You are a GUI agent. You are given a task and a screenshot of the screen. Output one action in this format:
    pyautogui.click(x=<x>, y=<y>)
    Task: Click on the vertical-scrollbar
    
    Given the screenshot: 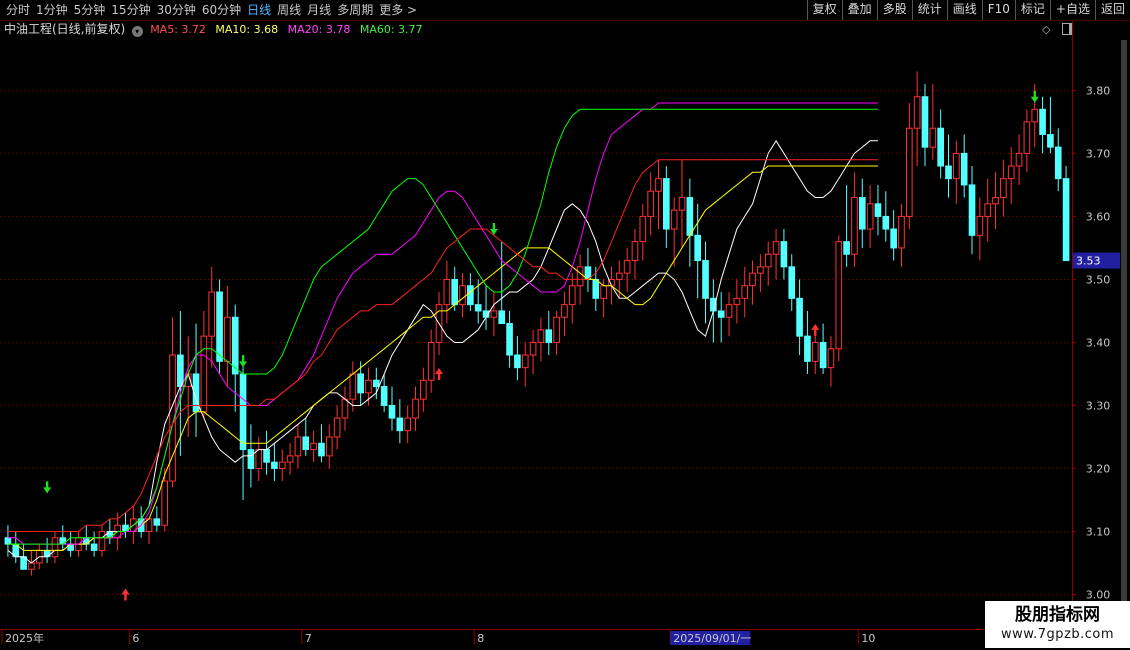 What is the action you would take?
    pyautogui.click(x=1124, y=333)
    